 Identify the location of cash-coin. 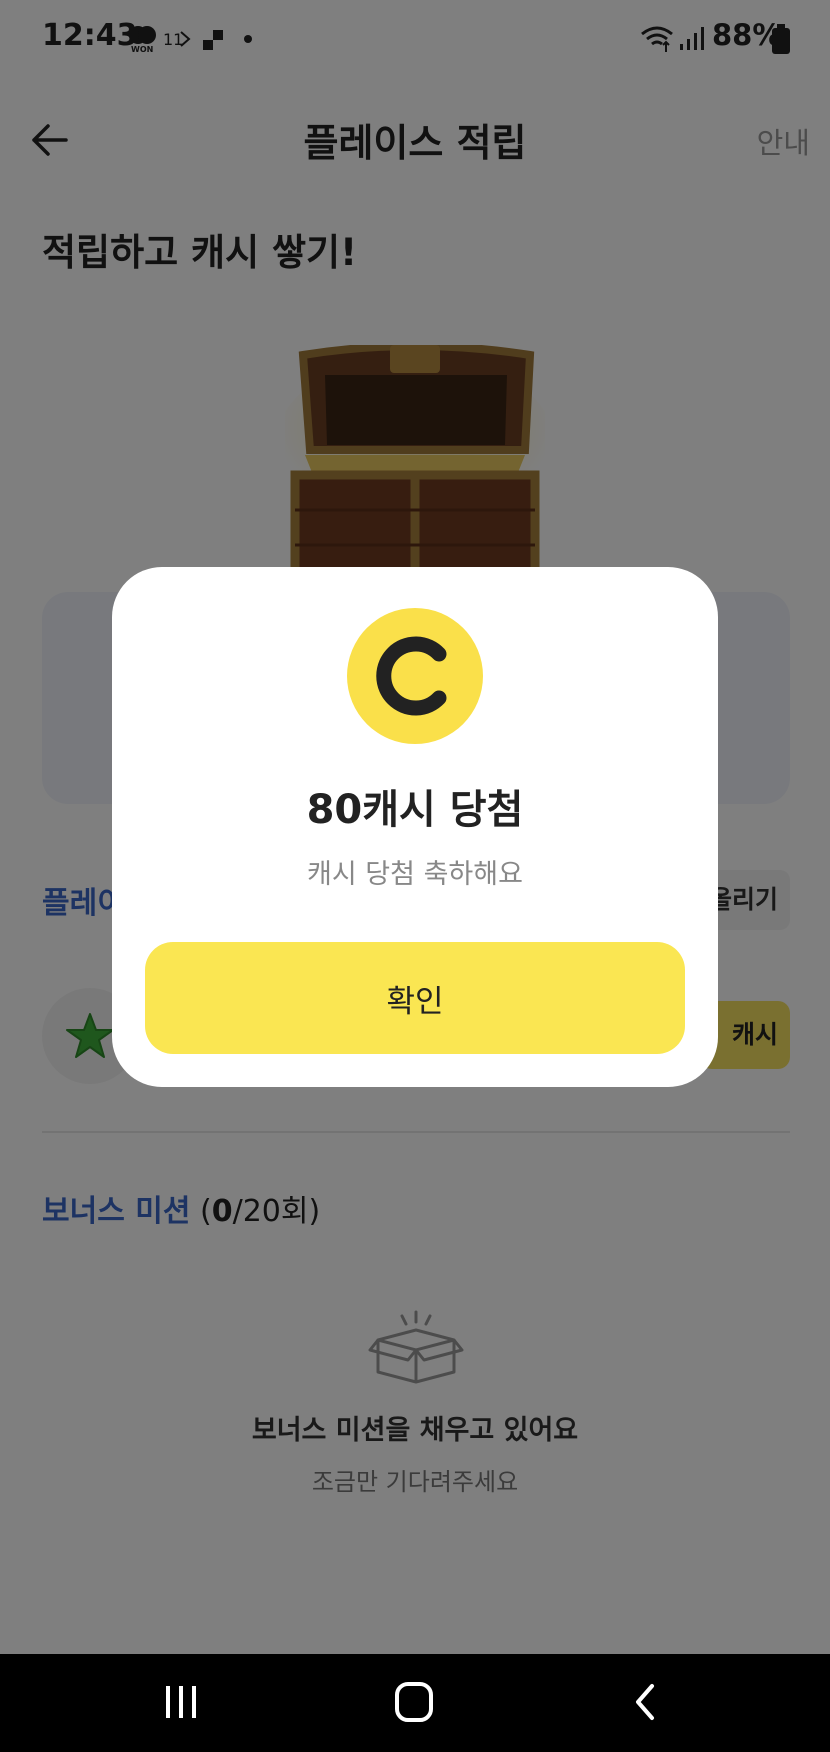
(415, 676).